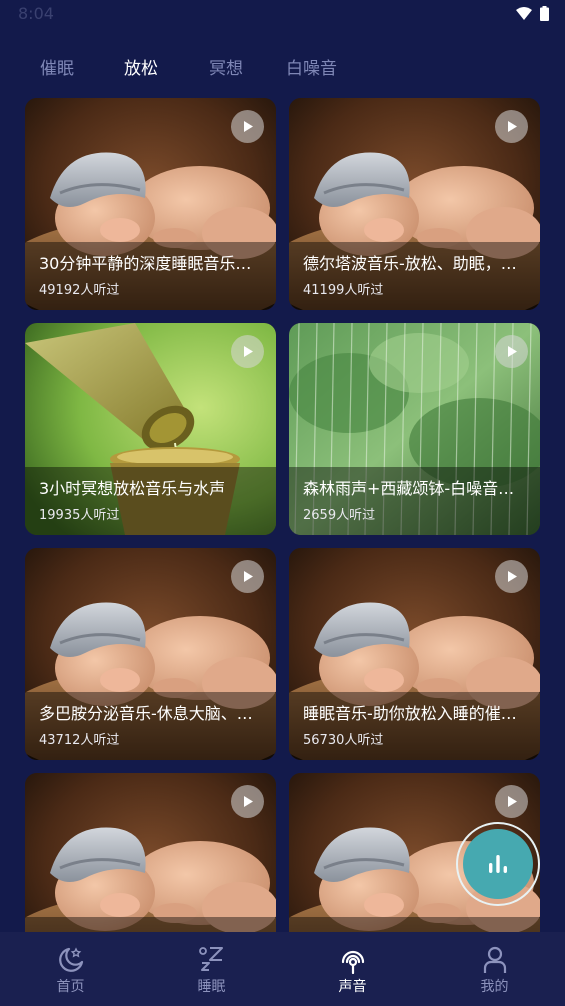 This screenshot has height=1006, width=565. Describe the element at coordinates (150, 204) in the screenshot. I see `sound-card: 30分钟平静的深度睡眠音乐… 49192人听过` at that location.